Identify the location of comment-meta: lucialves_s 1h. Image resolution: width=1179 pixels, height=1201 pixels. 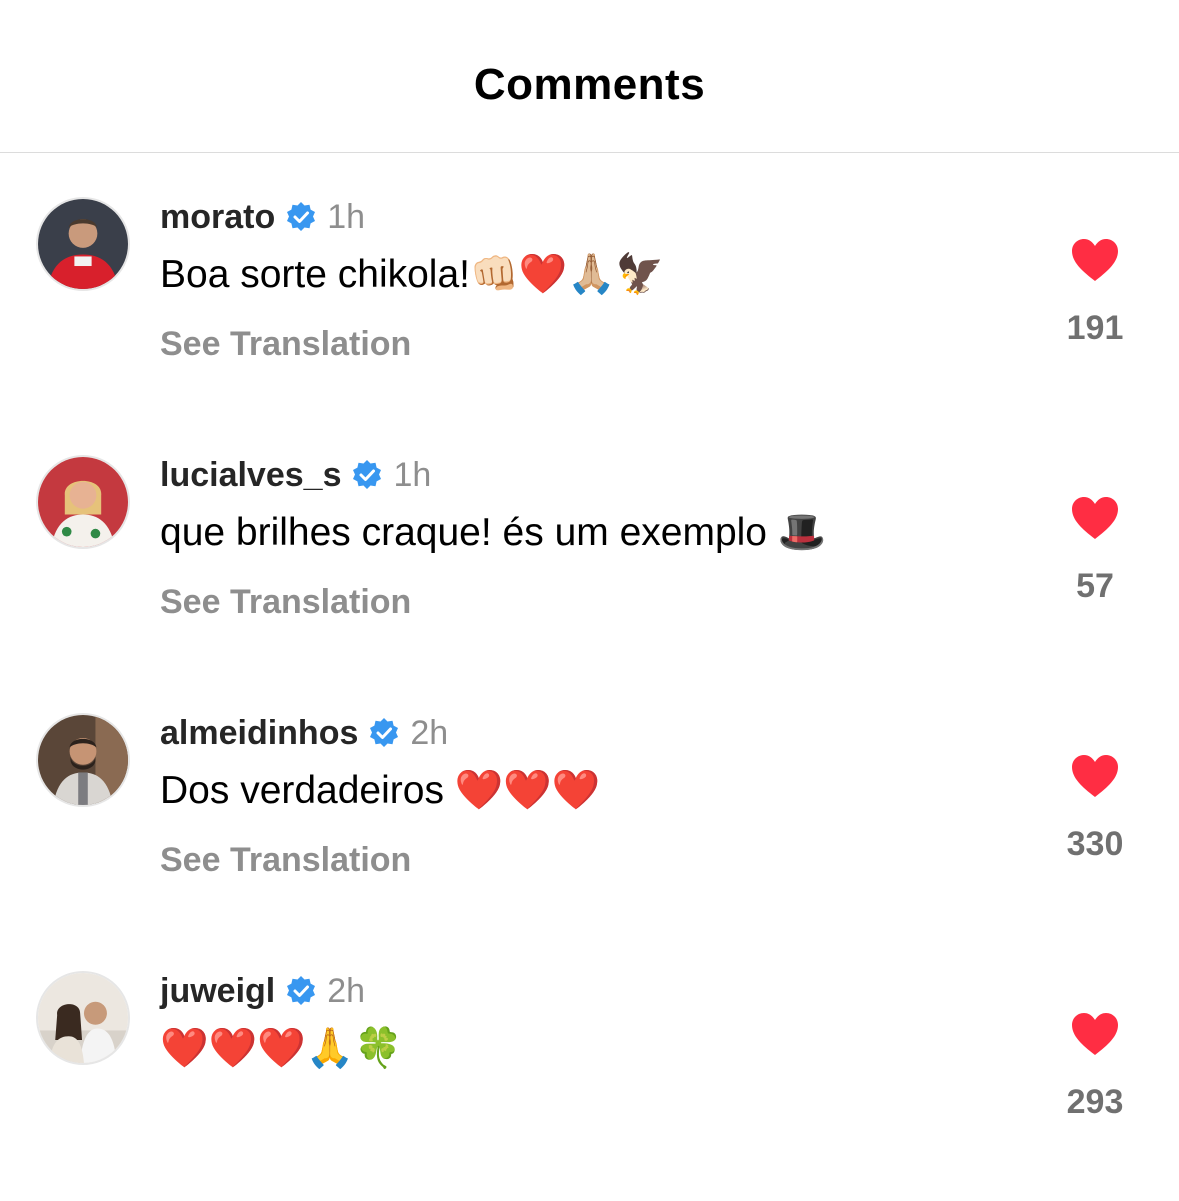
(295, 475).